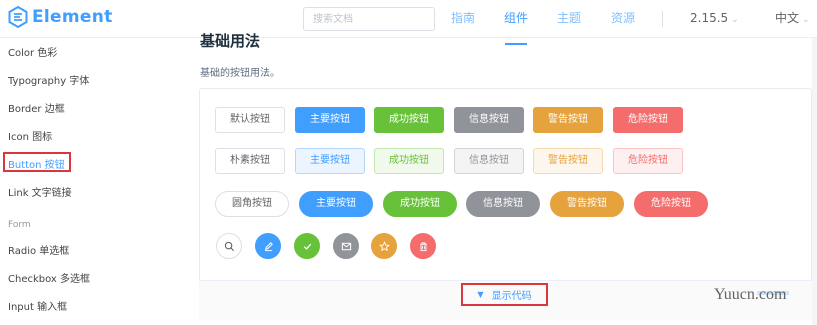 This screenshot has width=817, height=325. I want to click on circle-edit-button, so click(268, 246).